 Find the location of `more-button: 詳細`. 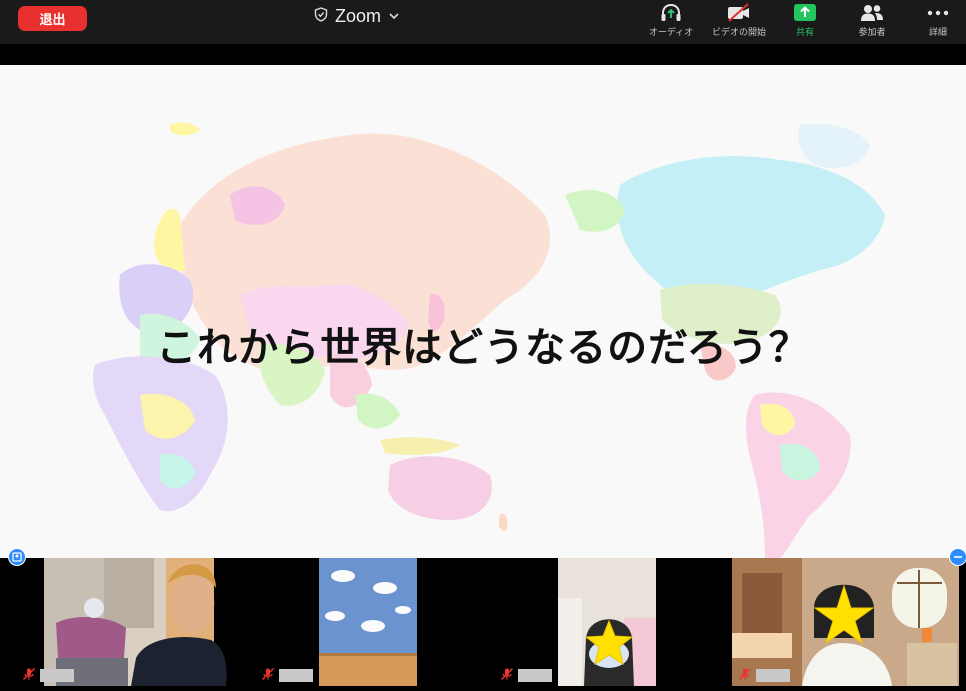

more-button: 詳細 is located at coordinates (938, 22).